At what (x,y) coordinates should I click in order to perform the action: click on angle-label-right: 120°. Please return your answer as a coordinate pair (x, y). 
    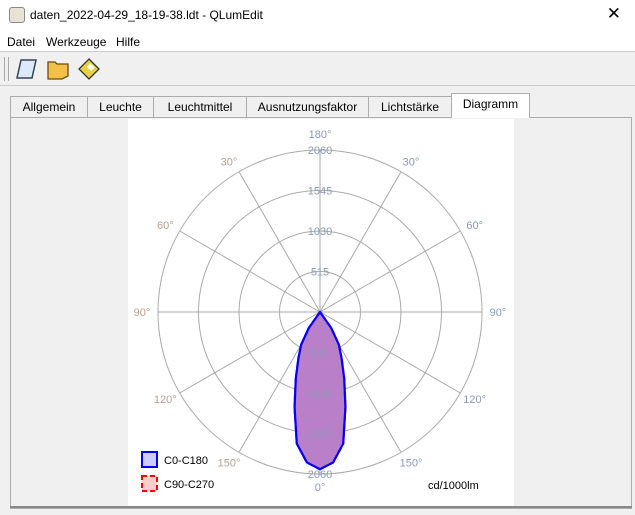
    Looking at the image, I should click on (474, 400).